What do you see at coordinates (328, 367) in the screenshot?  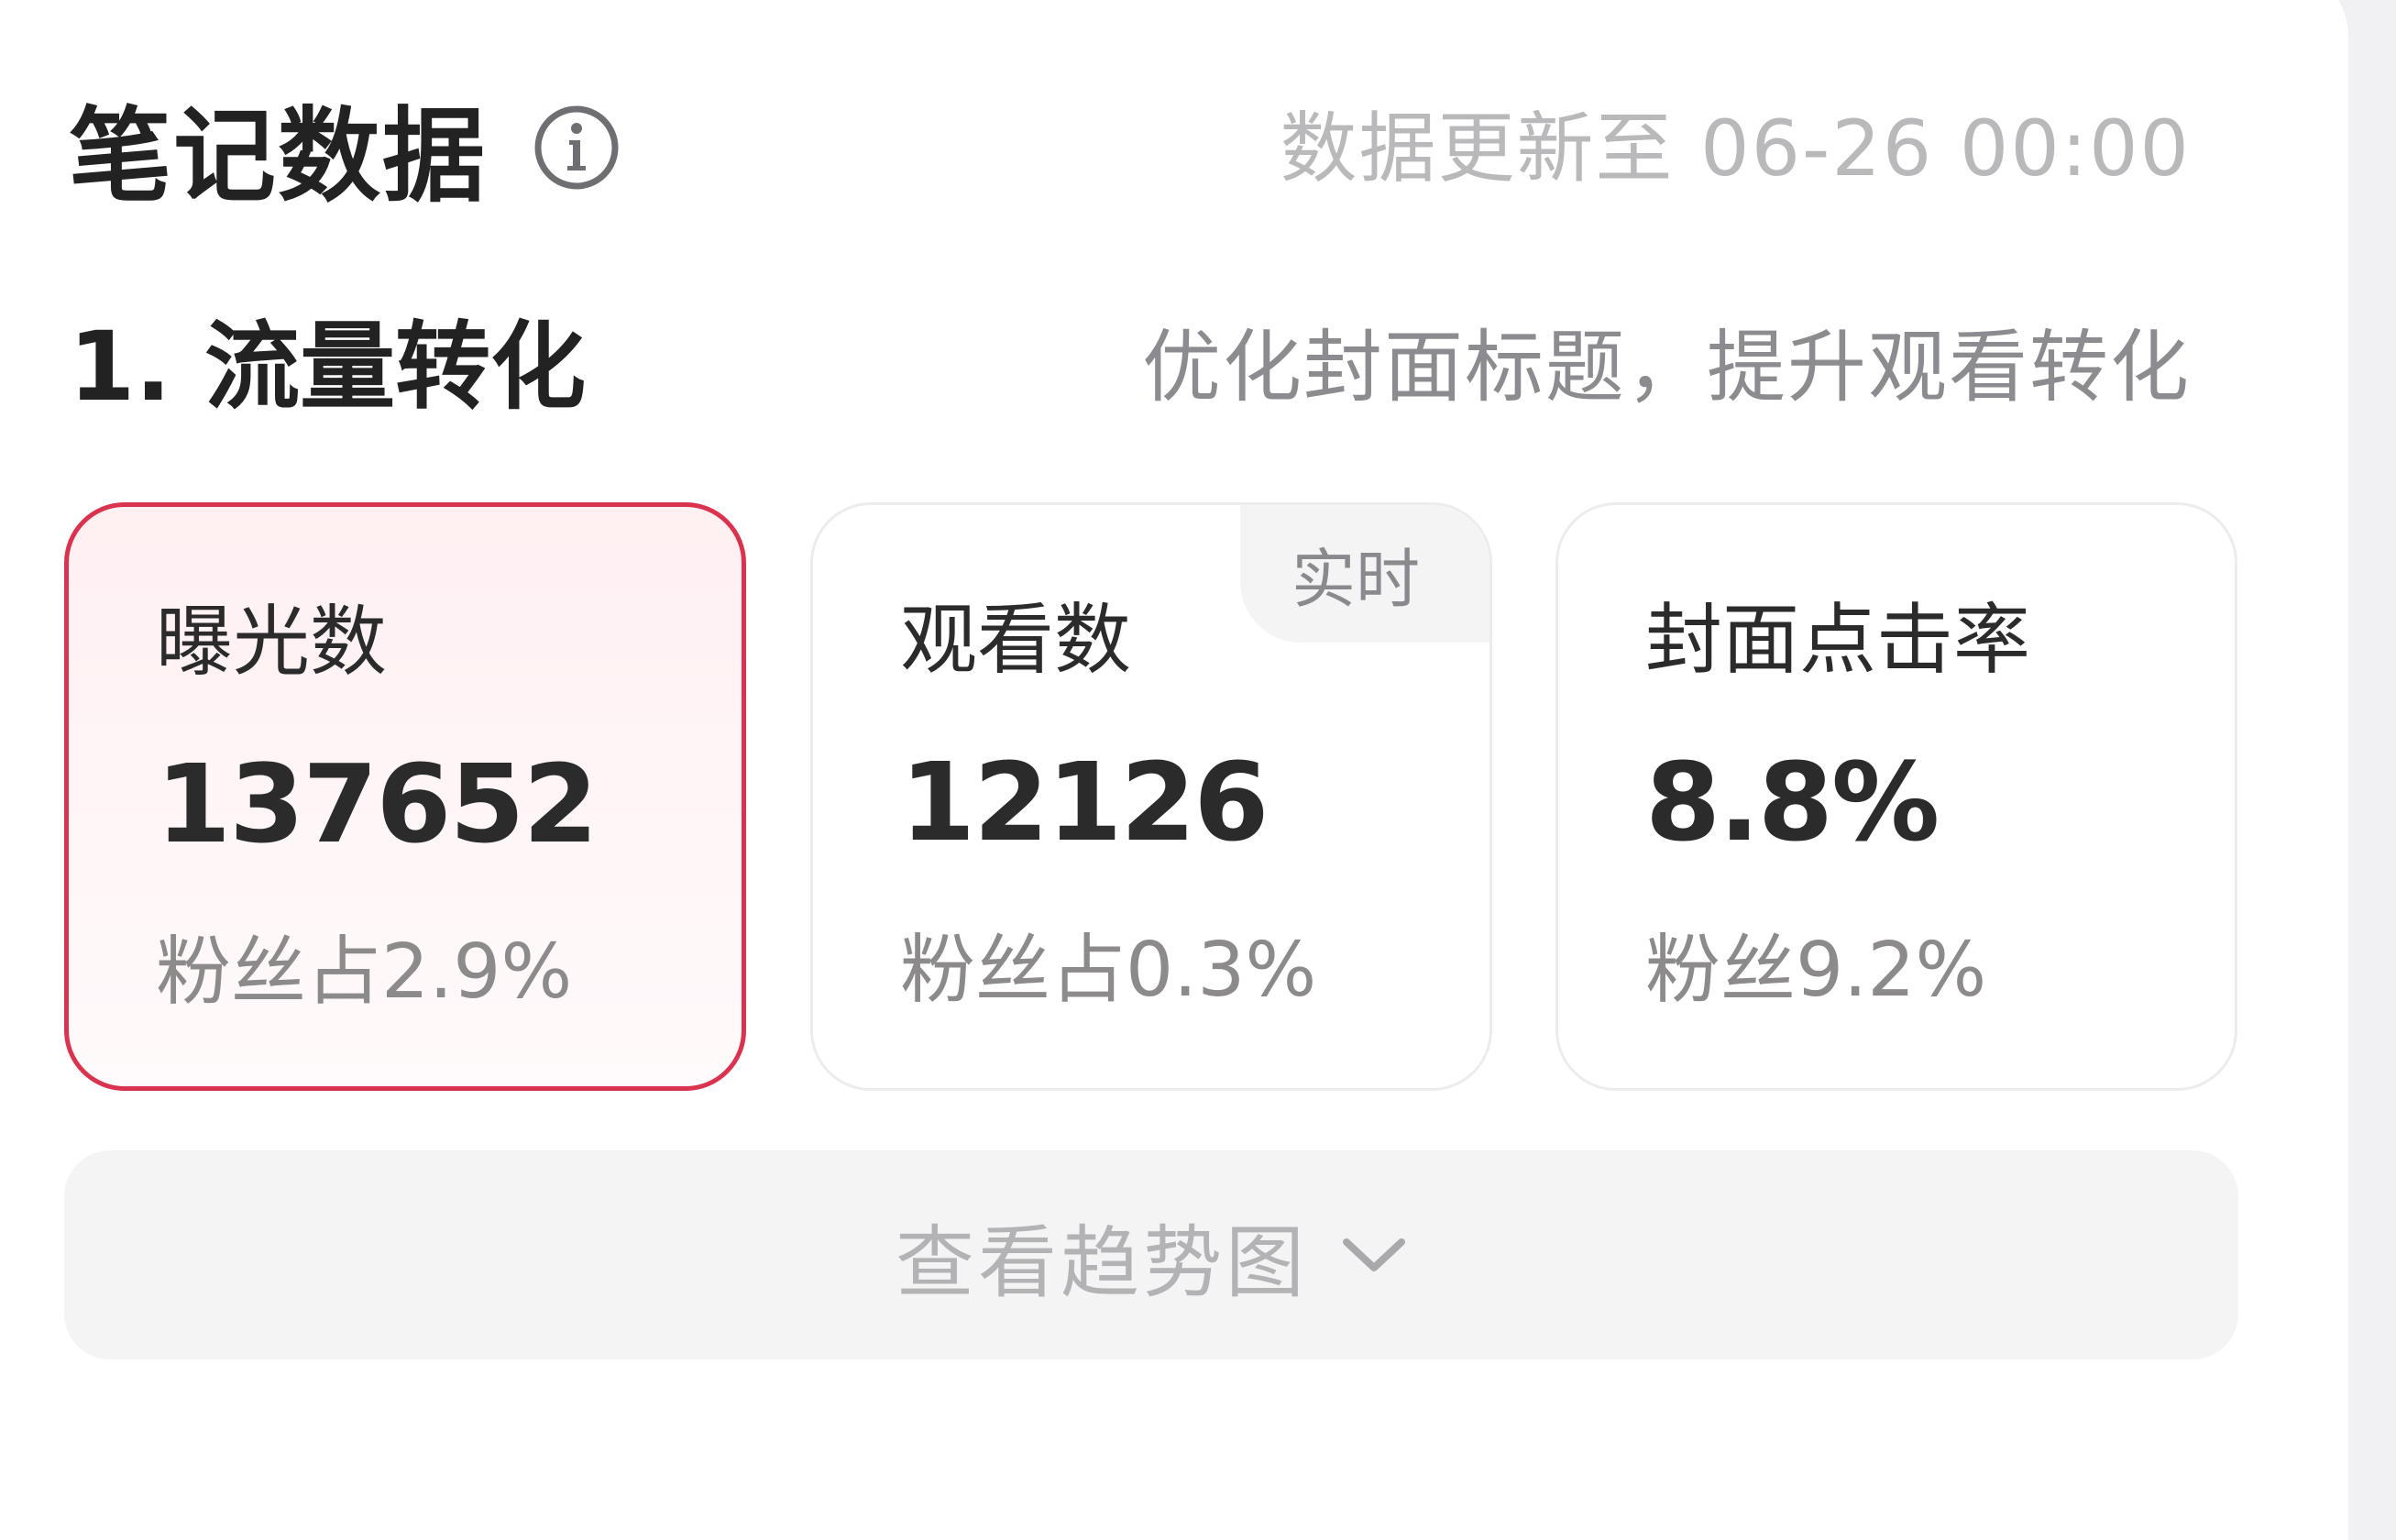 I see `section-title: 1. 流量转化` at bounding box center [328, 367].